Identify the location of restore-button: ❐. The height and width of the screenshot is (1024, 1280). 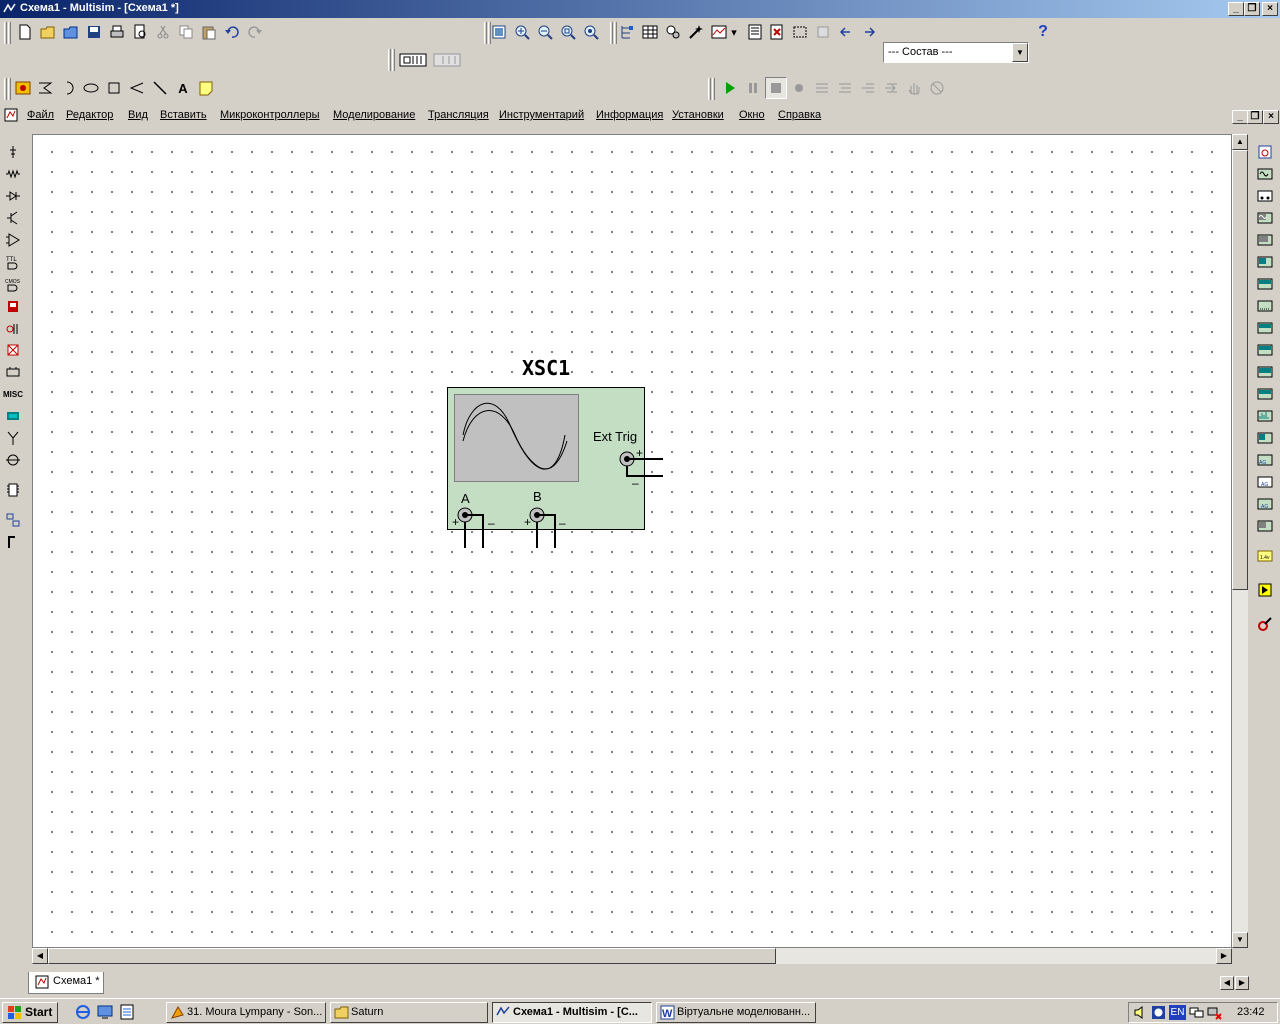
(1252, 9).